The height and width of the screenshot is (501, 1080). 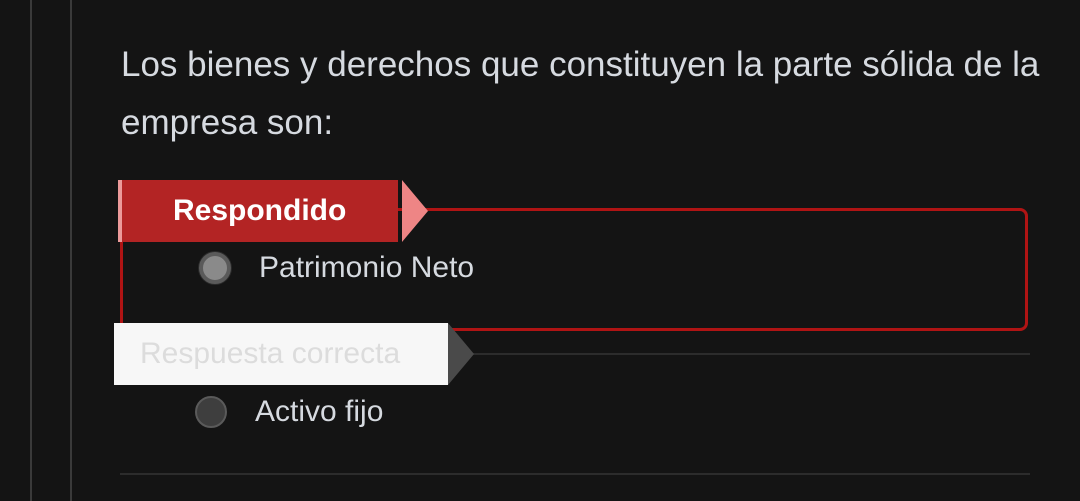 I want to click on answer-option-label: Patrimonio Neto, so click(x=367, y=267).